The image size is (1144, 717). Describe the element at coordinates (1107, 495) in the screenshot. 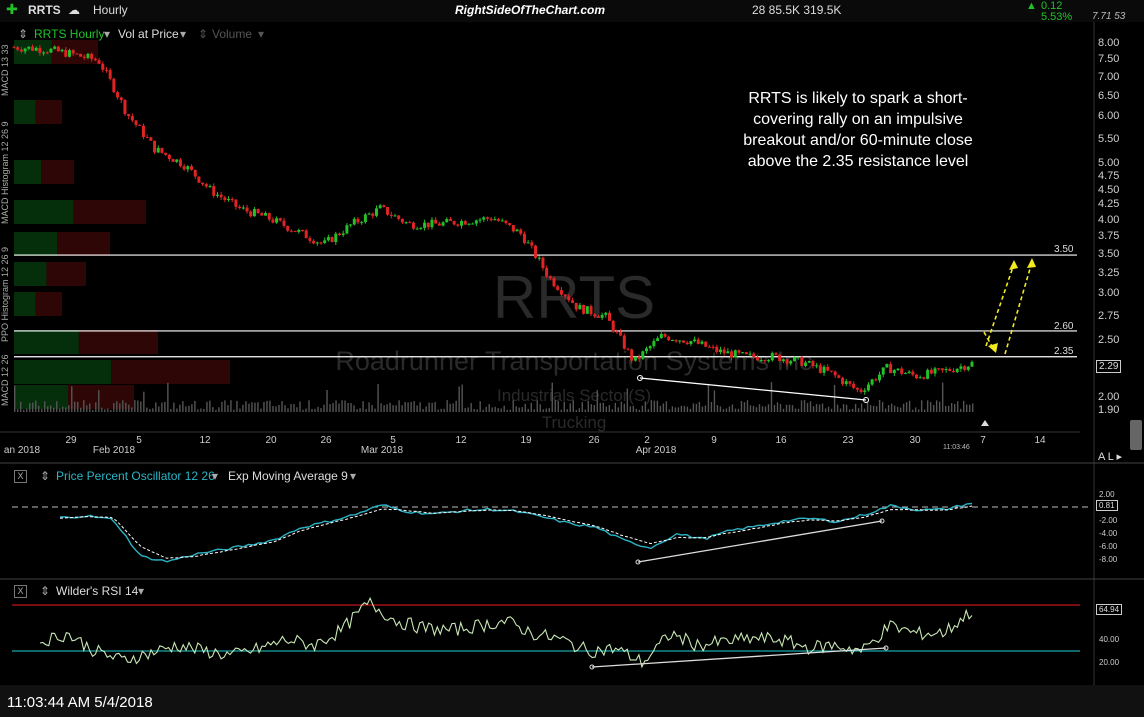

I see `ppo-y-tick: 2.00` at that location.